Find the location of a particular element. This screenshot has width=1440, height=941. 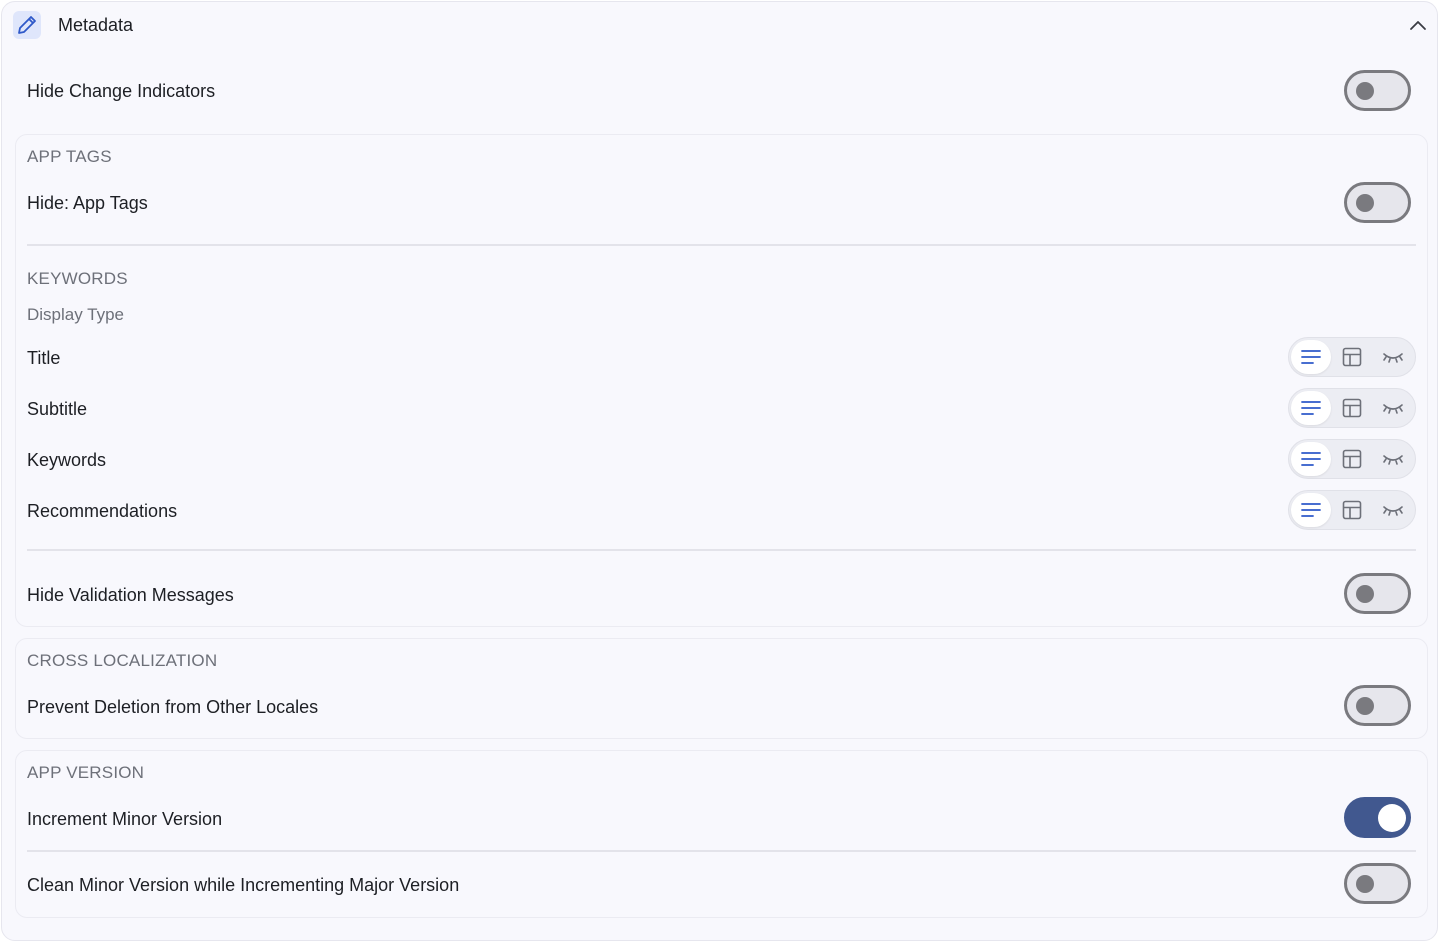

prevent-deletion-label: Prevent Deletion from Other Locales is located at coordinates (173, 707).